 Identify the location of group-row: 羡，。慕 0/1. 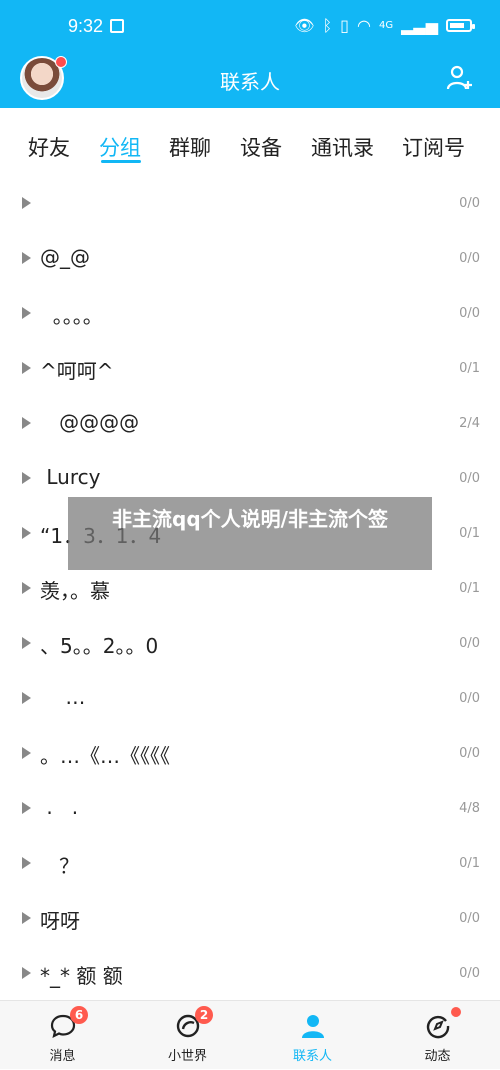
(250, 590).